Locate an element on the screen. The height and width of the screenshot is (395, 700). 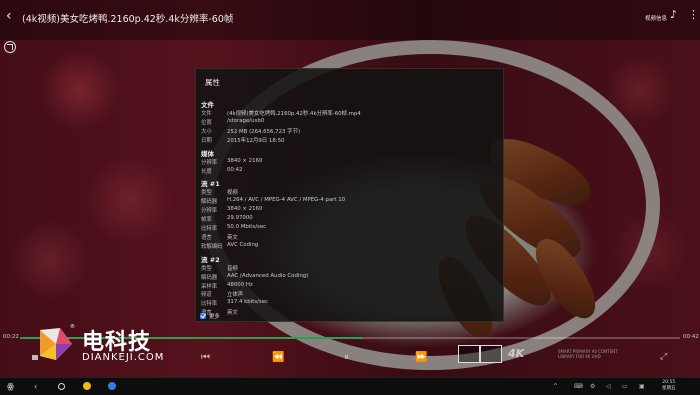
section-heading: 媒体 is located at coordinates (207, 153).